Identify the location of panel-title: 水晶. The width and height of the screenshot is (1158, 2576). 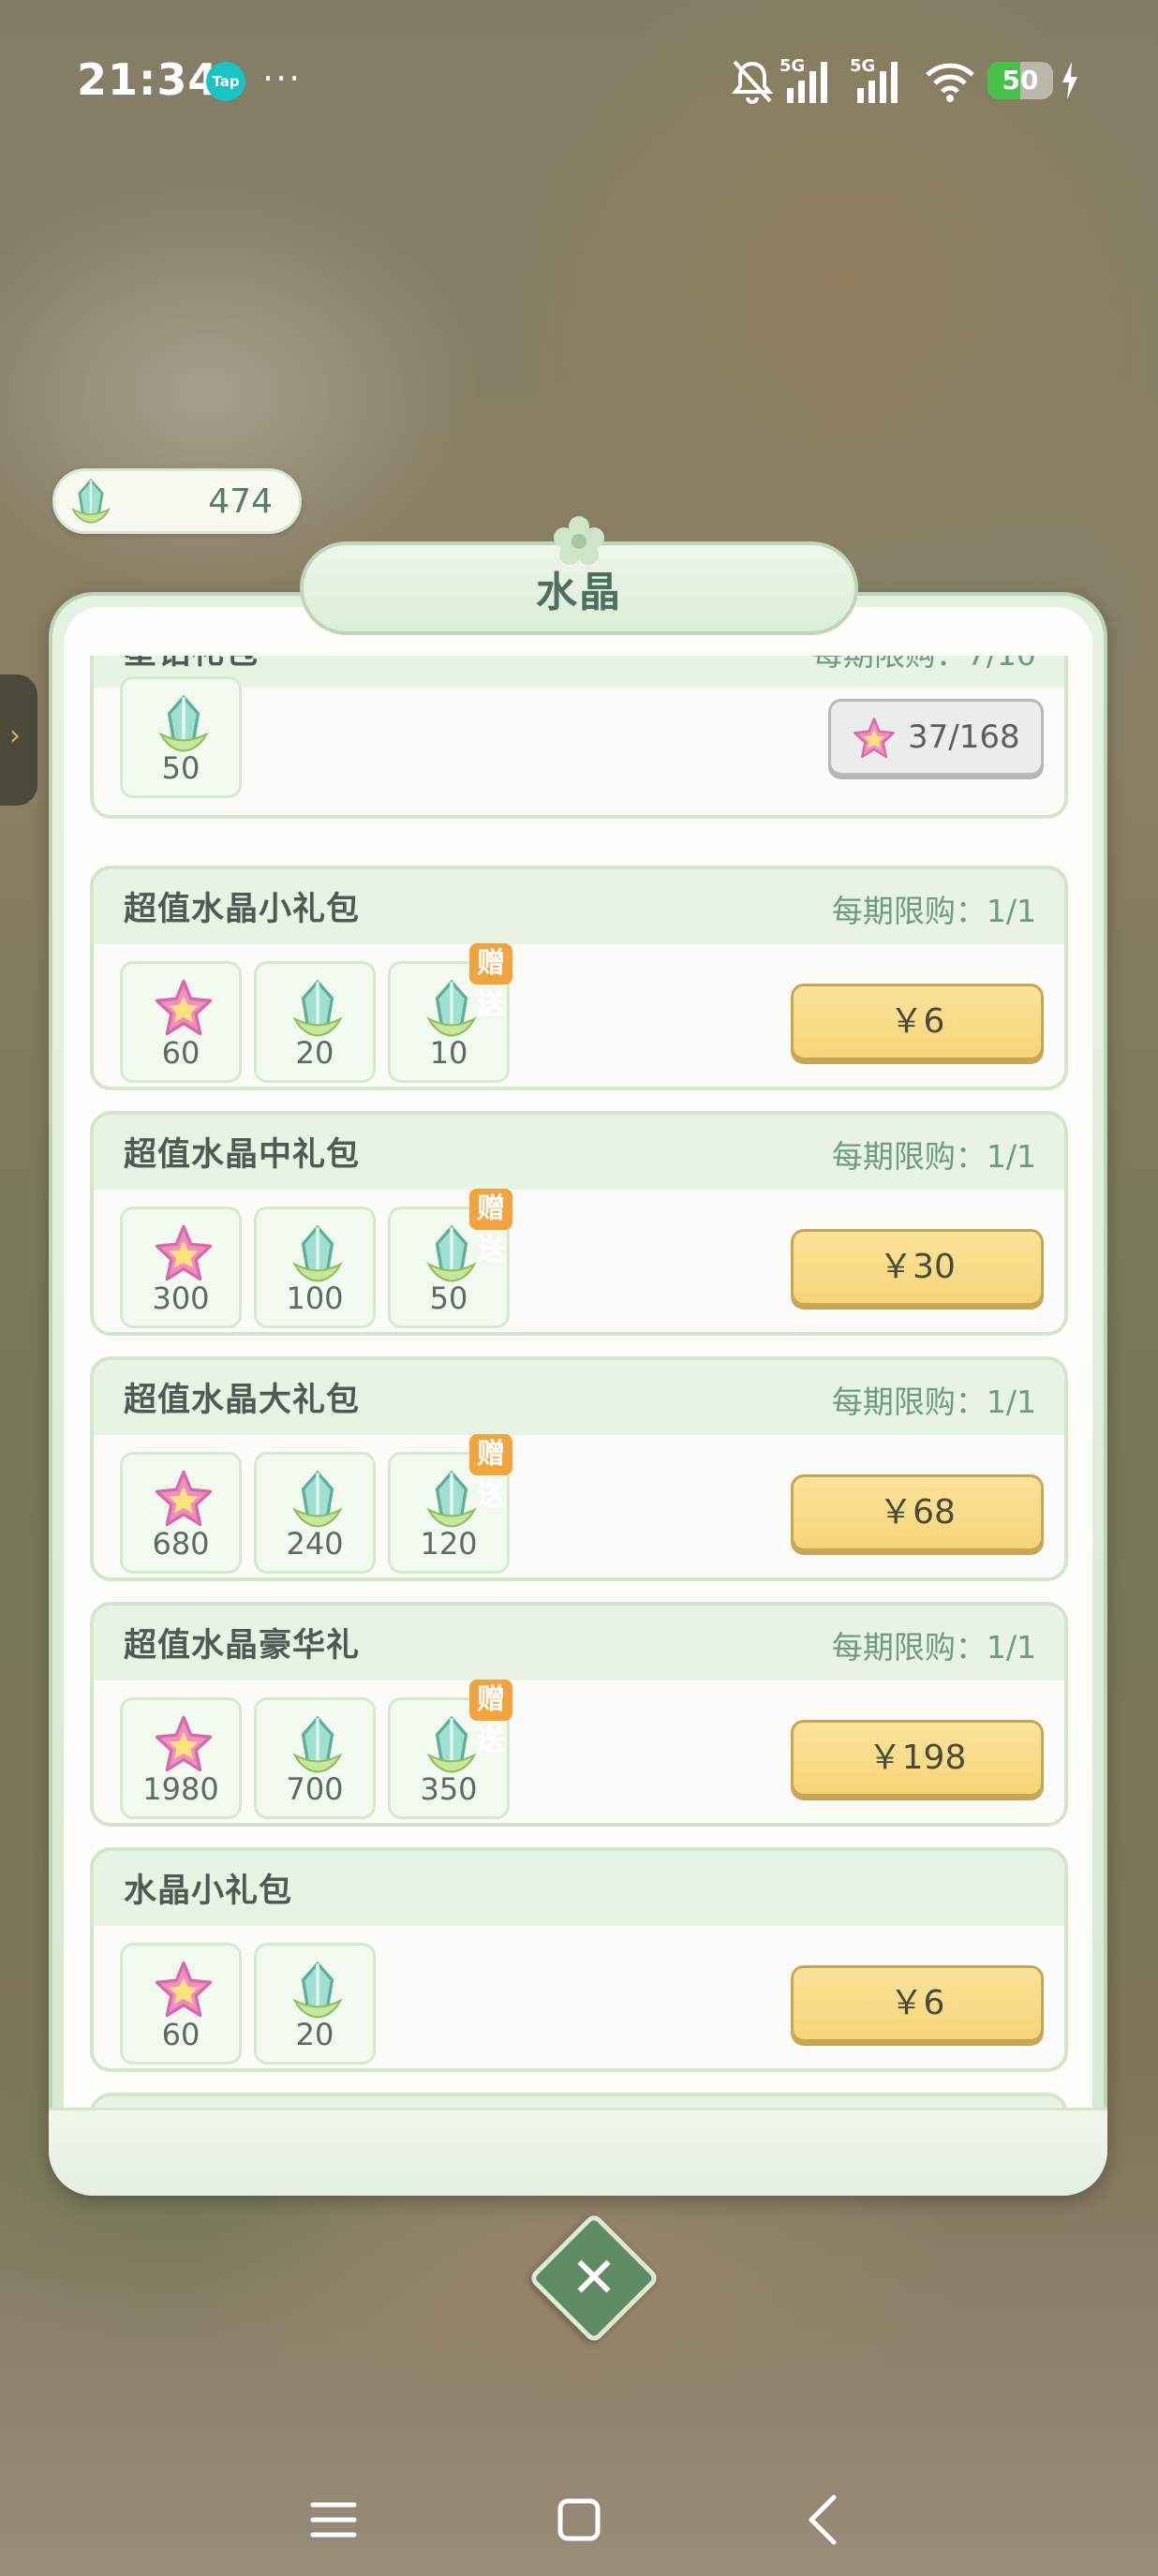
(579, 592).